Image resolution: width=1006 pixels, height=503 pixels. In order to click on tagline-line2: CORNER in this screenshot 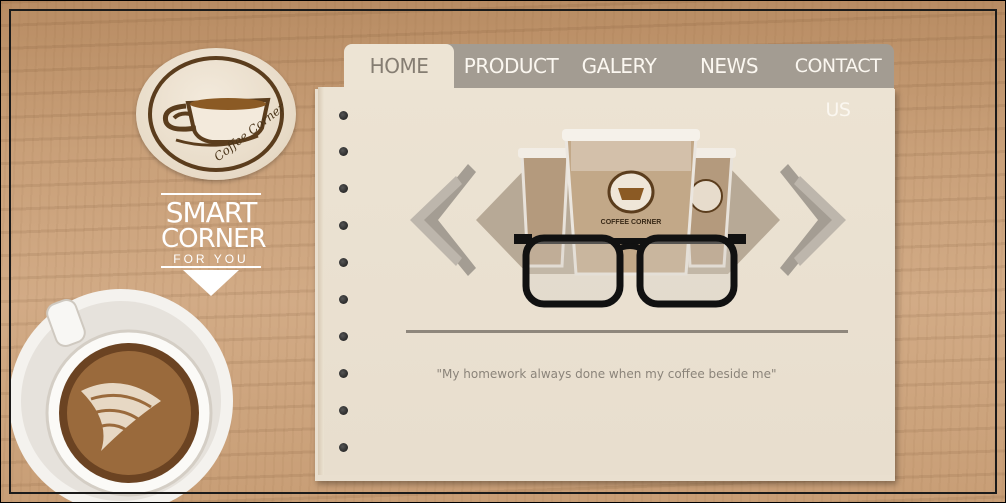, I will do `click(214, 239)`.